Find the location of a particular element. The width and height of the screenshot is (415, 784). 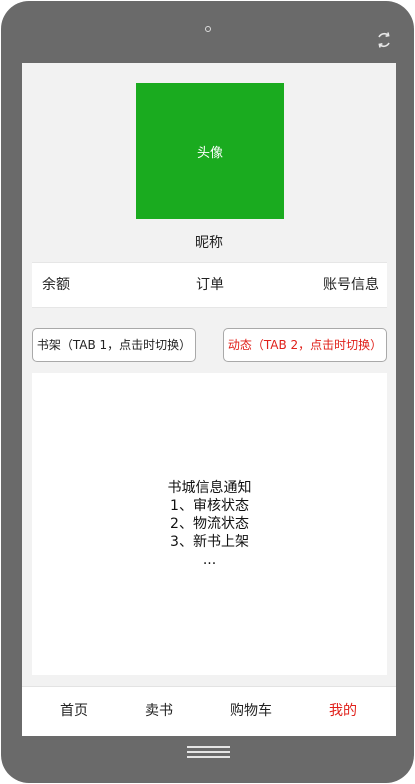

avatar: 头像 is located at coordinates (210, 151).